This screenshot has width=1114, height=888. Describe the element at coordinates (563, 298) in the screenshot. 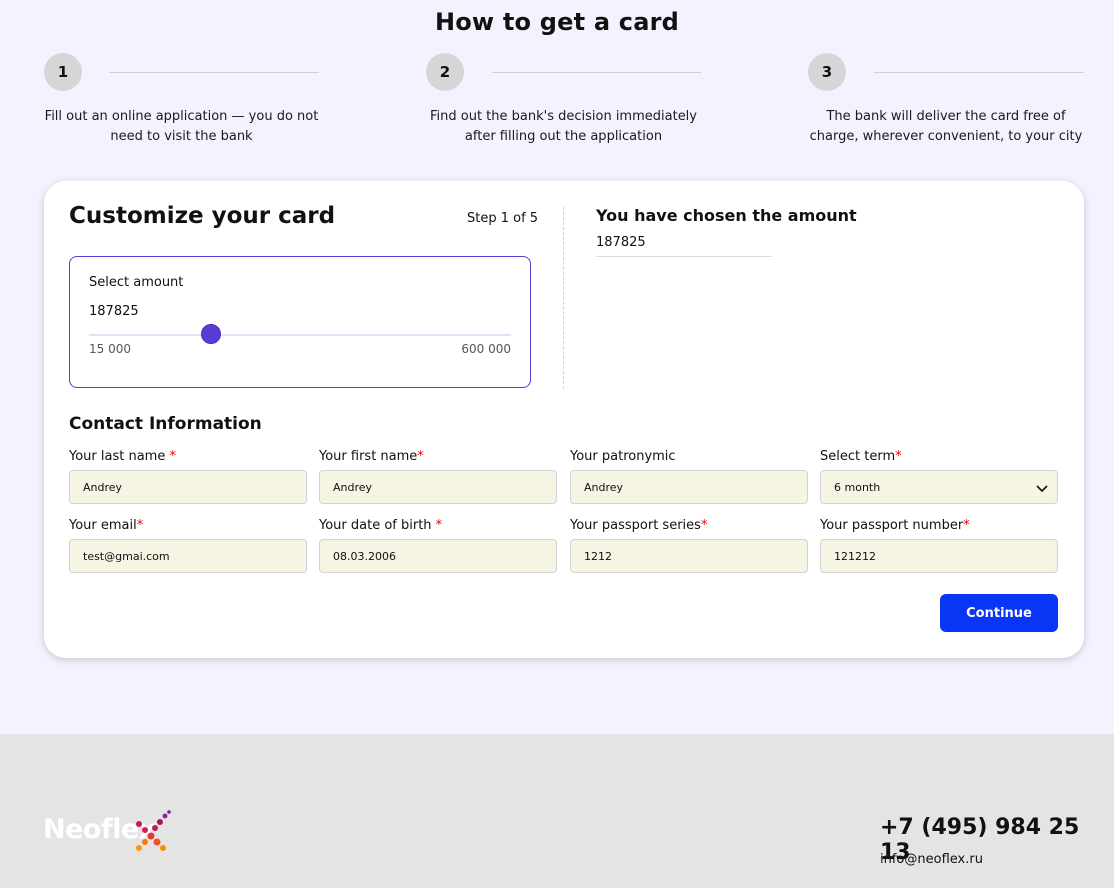

I see `vertical-divider` at that location.